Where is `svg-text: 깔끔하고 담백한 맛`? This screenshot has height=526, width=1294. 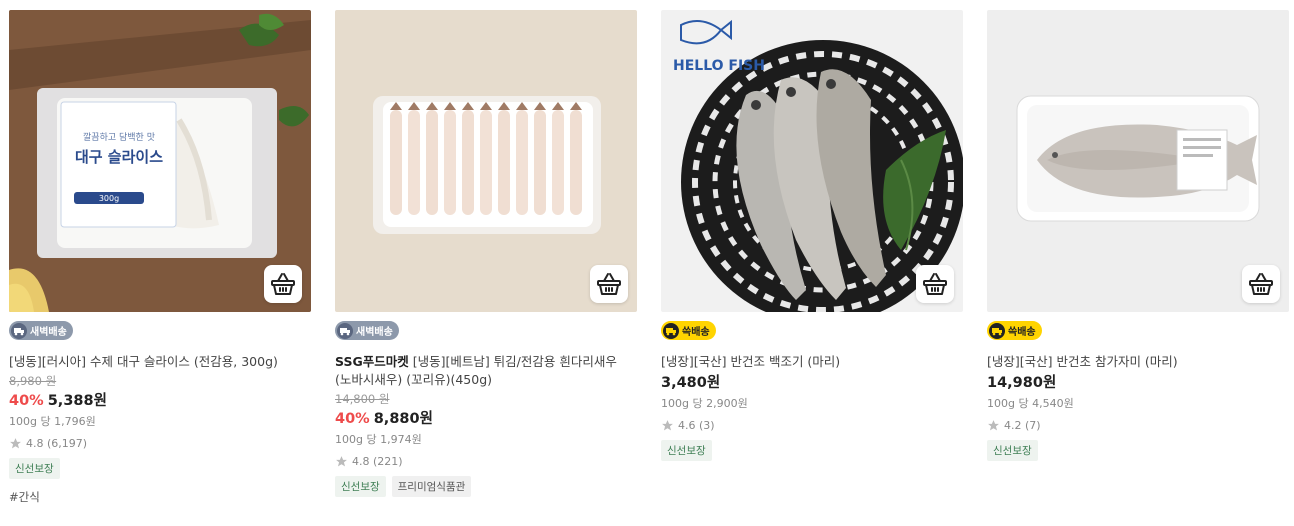 svg-text: 깔끔하고 담백한 맛 is located at coordinates (119, 137).